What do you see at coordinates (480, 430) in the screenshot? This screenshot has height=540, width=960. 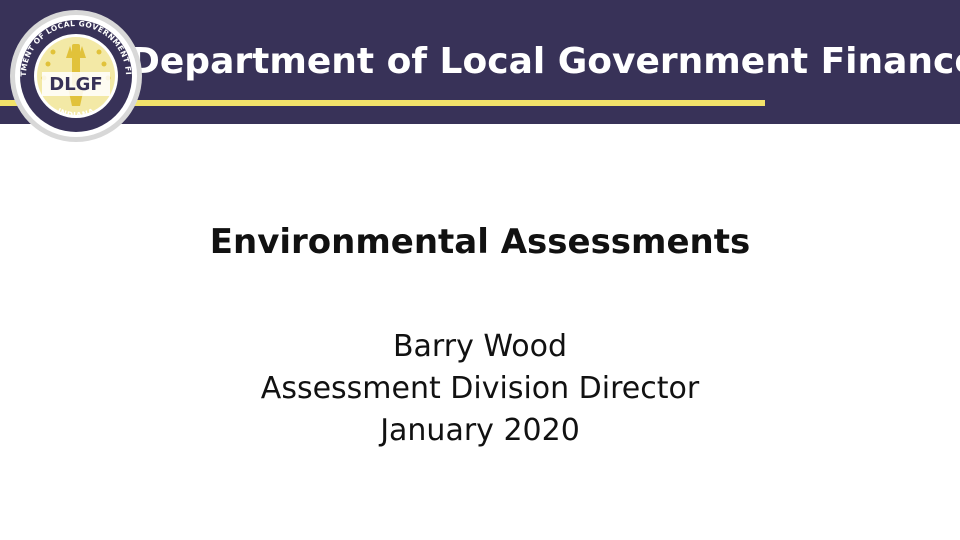 I see `presentation-date: January 2020` at bounding box center [480, 430].